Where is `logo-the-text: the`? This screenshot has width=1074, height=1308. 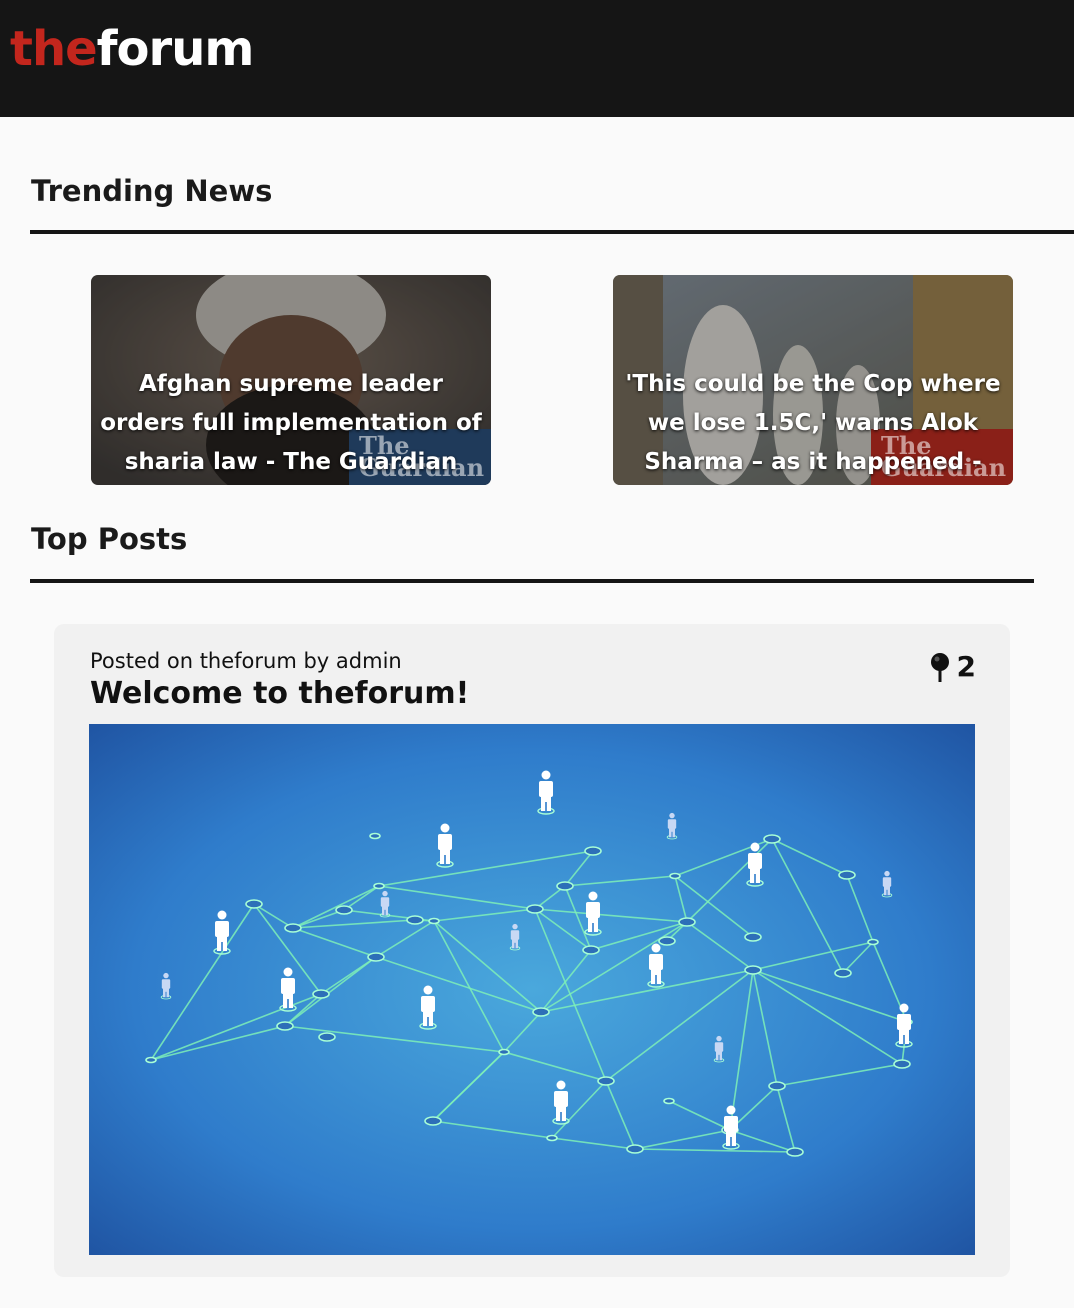
logo-the-text: the is located at coordinates (54, 49).